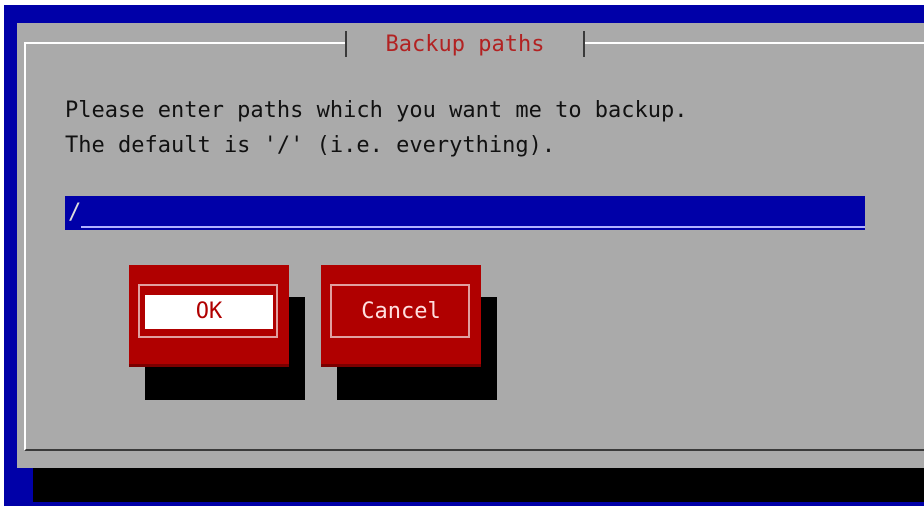  What do you see at coordinates (401, 311) in the screenshot?
I see `cancel-button-label: Cancel` at bounding box center [401, 311].